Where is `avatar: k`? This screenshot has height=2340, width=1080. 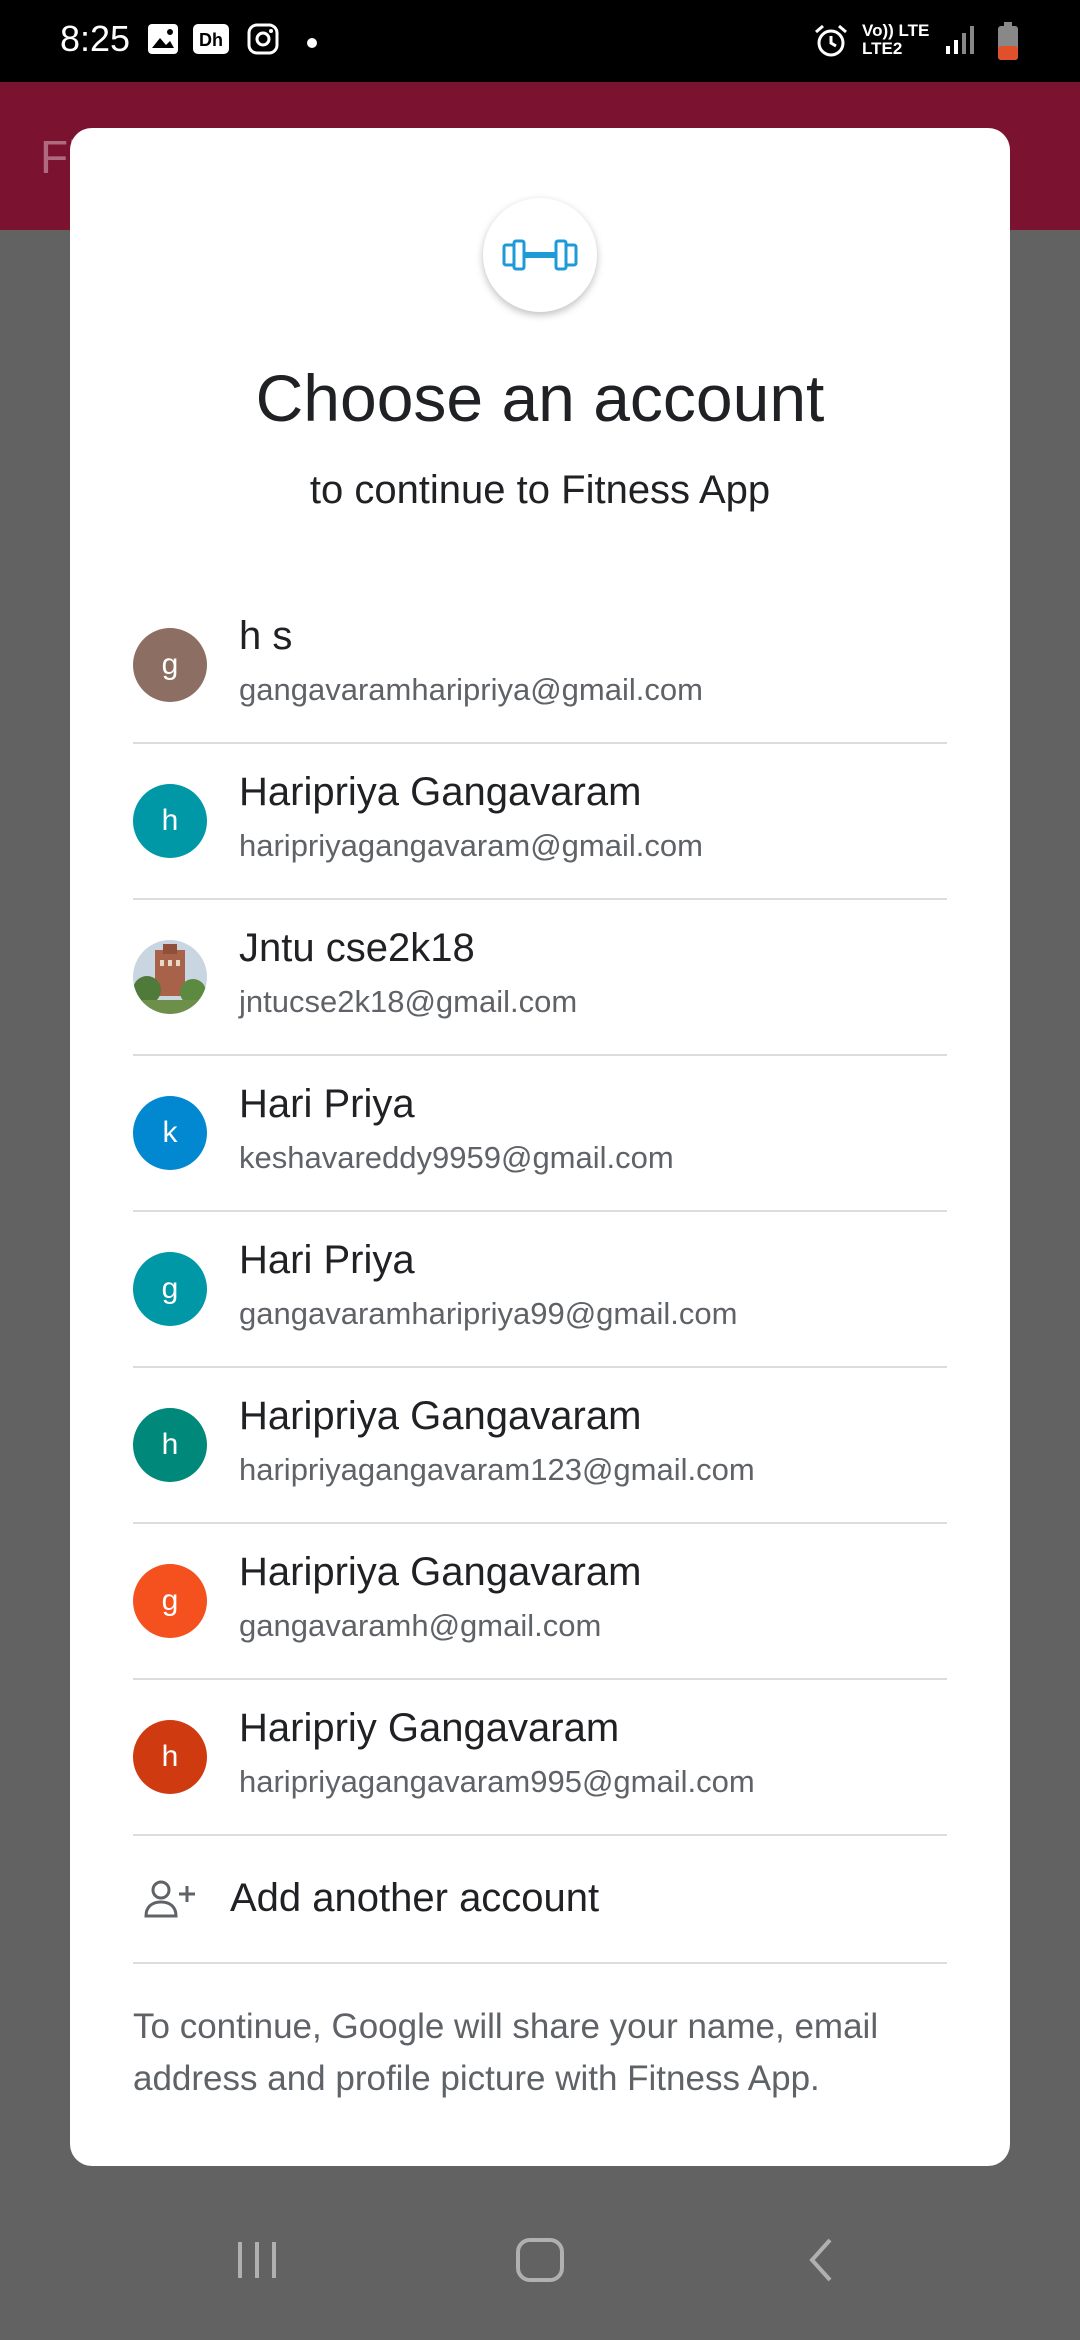 avatar: k is located at coordinates (170, 1133).